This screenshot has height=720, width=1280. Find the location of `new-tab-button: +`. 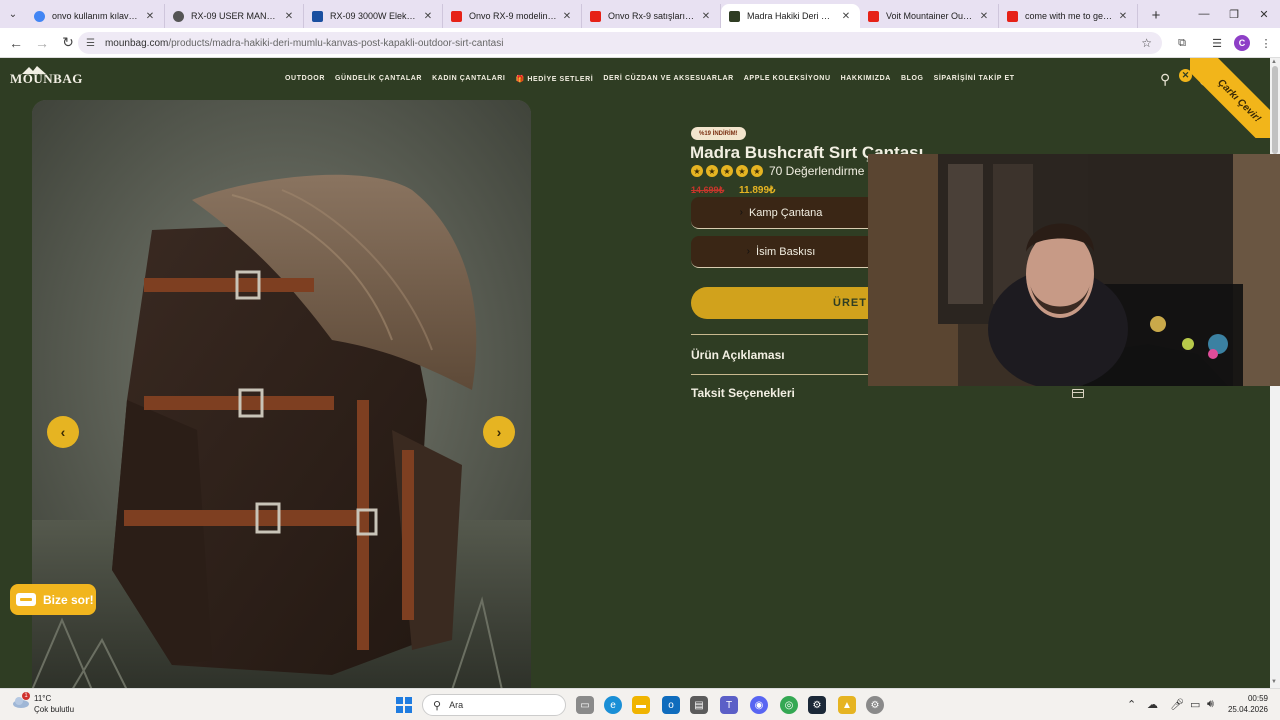

new-tab-button: + is located at coordinates (1156, 15).